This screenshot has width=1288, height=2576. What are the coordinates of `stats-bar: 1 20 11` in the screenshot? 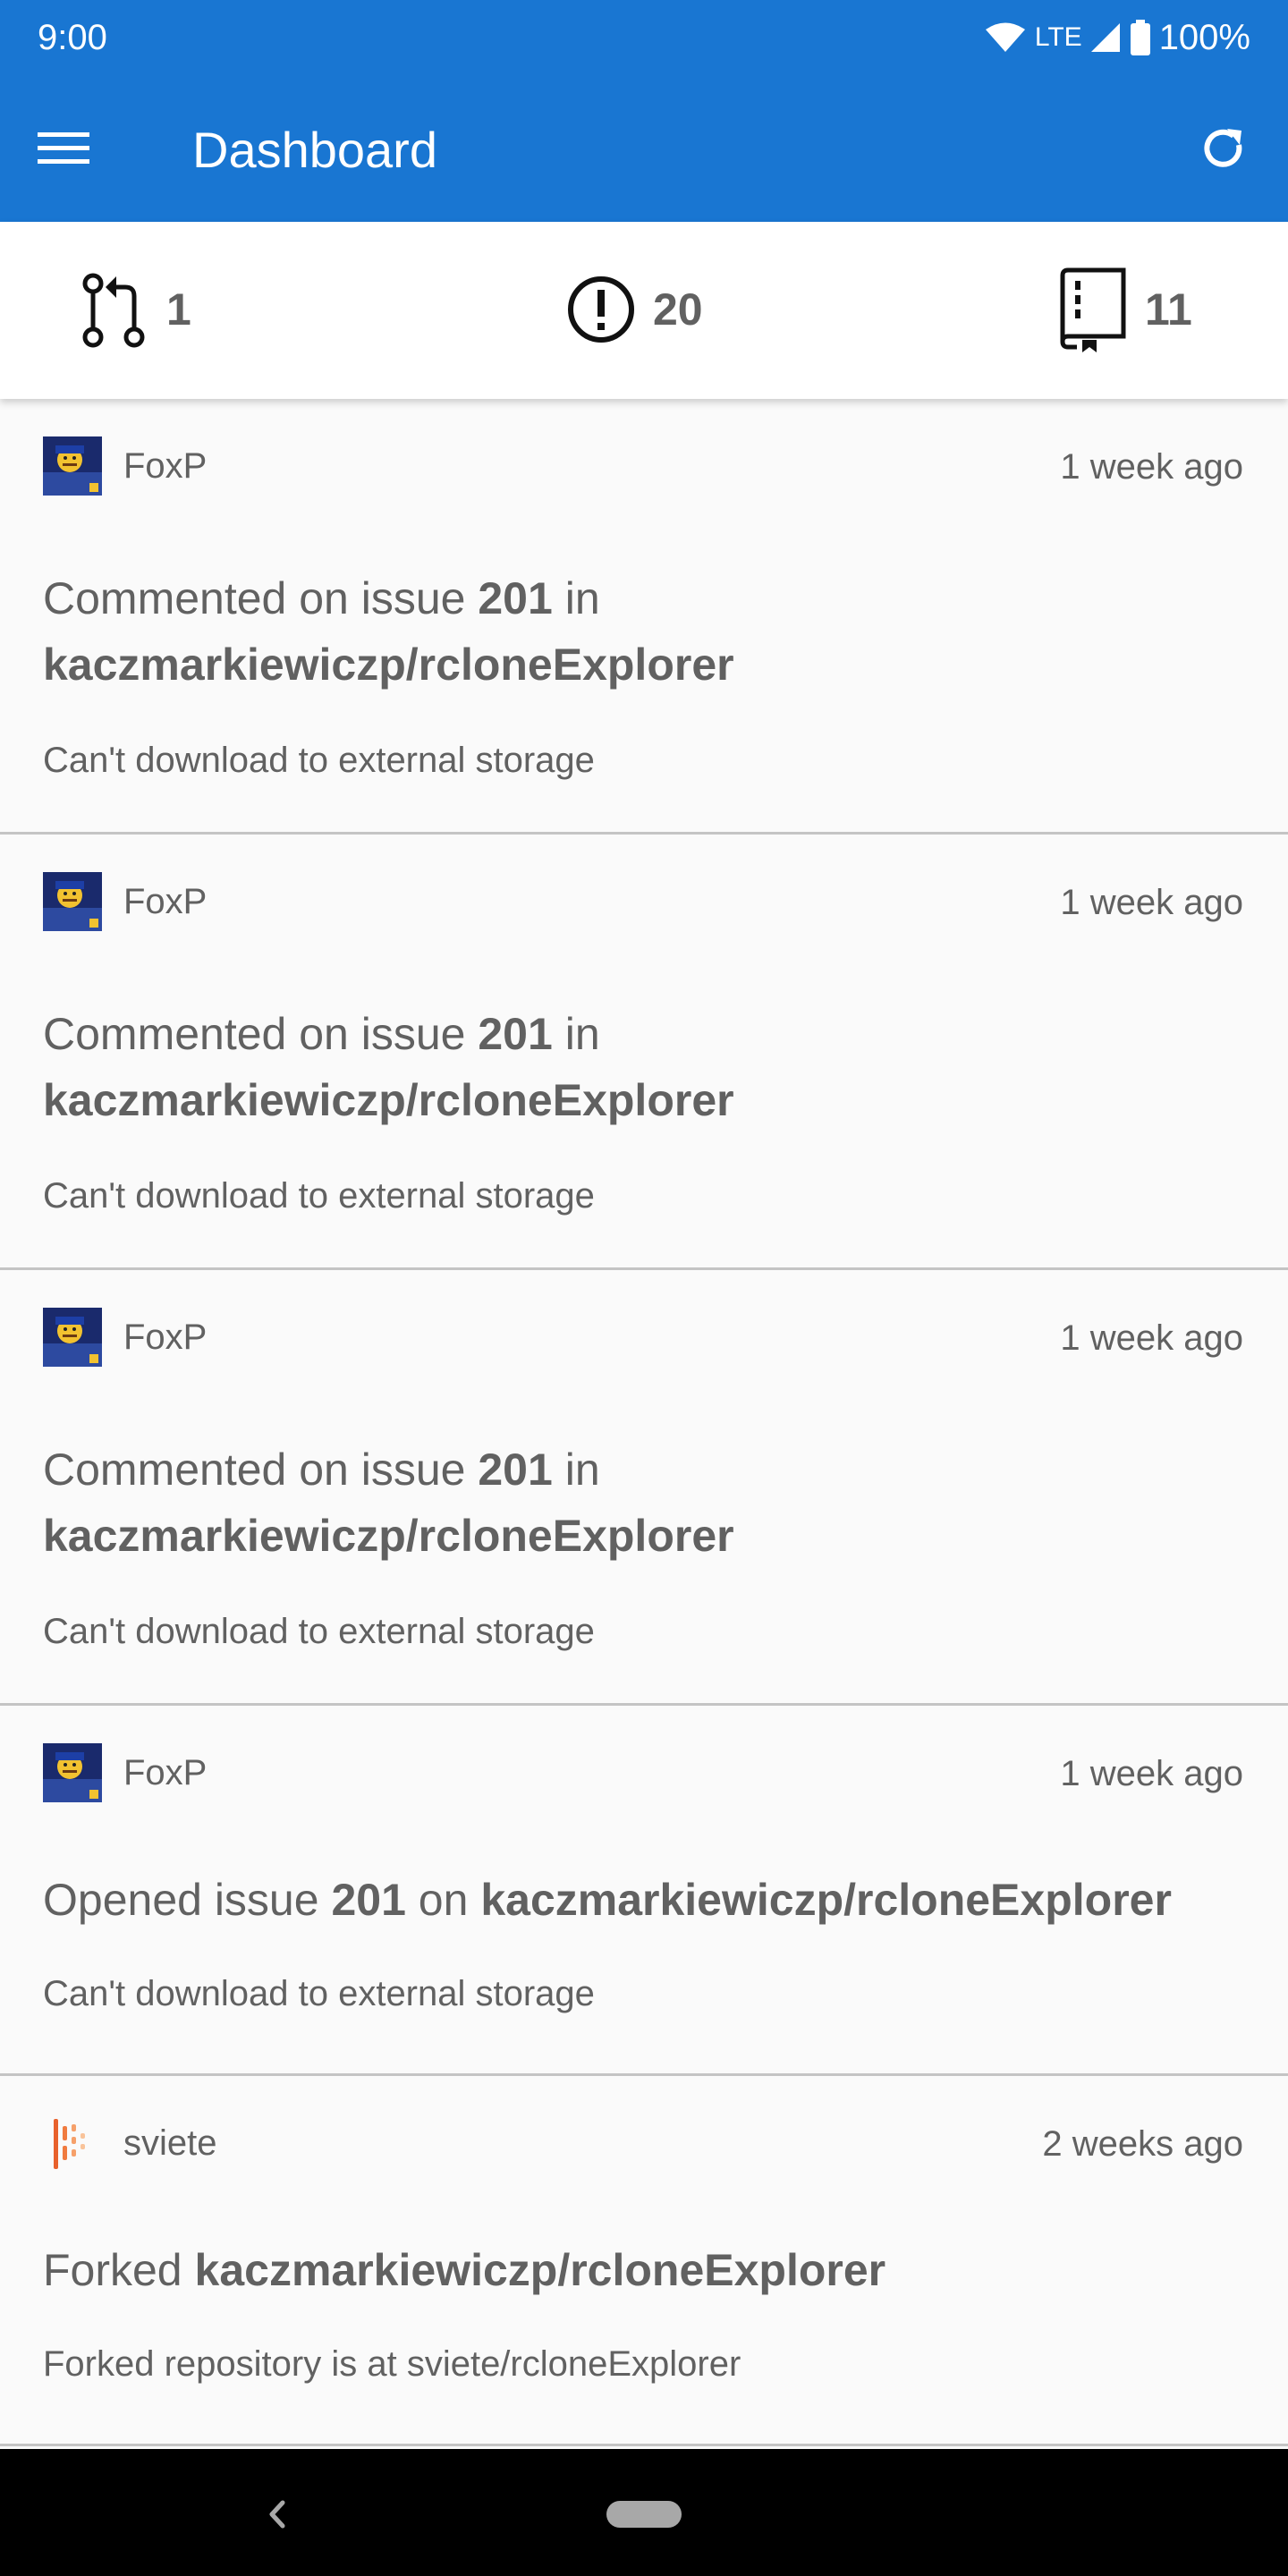 It's located at (644, 310).